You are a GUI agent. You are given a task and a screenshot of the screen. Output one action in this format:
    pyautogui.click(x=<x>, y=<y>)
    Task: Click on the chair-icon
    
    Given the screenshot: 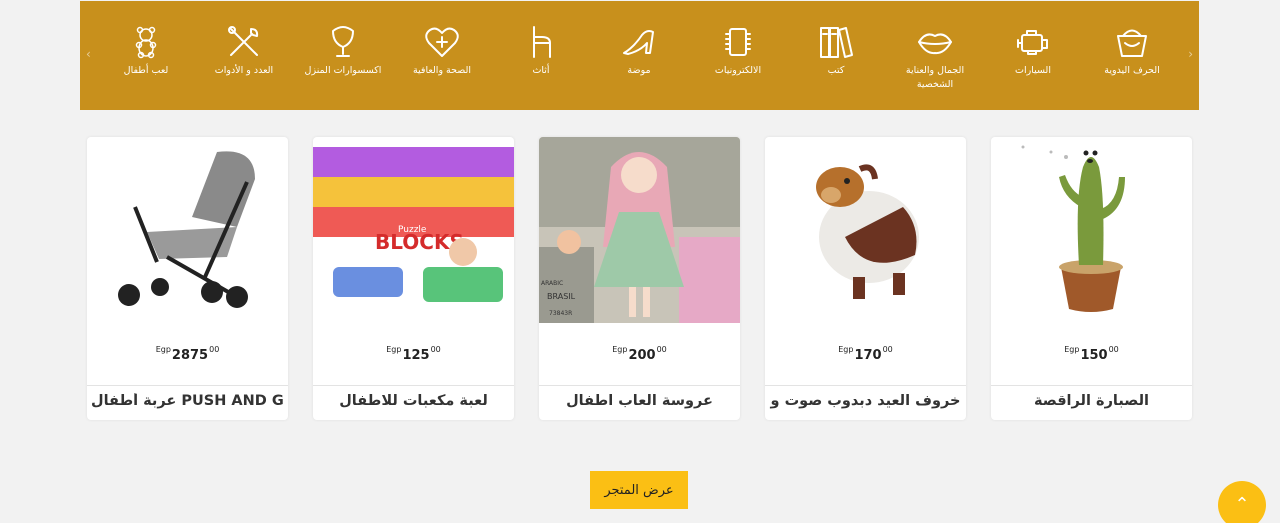 What is the action you would take?
    pyautogui.click(x=542, y=42)
    